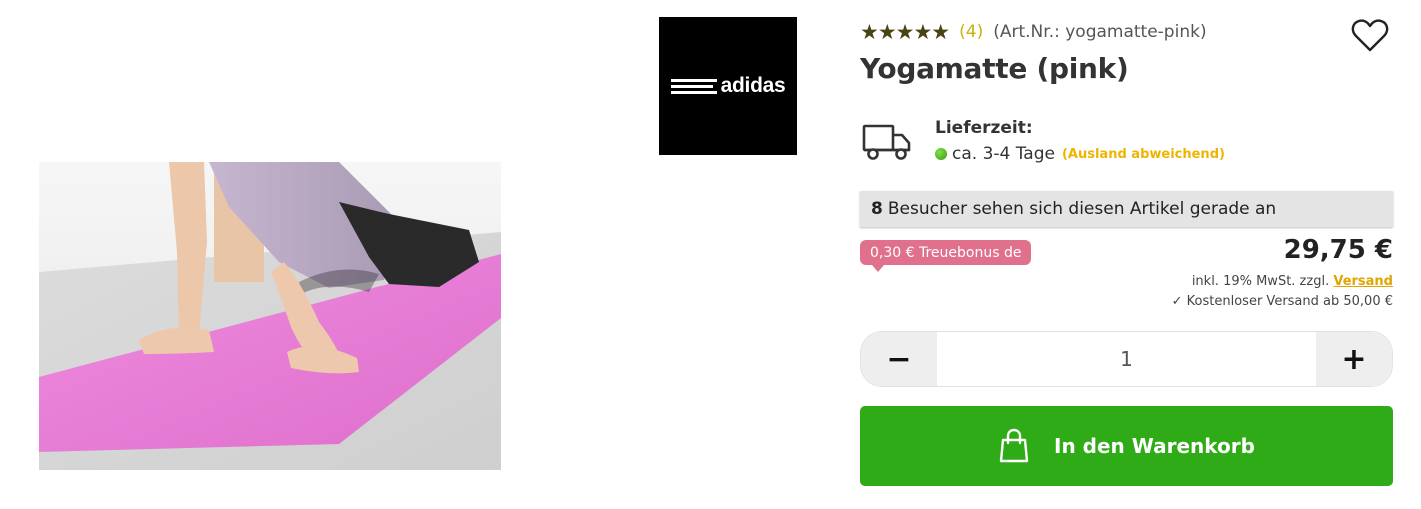 Image resolution: width=1421 pixels, height=509 pixels. I want to click on add-to-cart-label: In den Warenkorb, so click(1154, 446).